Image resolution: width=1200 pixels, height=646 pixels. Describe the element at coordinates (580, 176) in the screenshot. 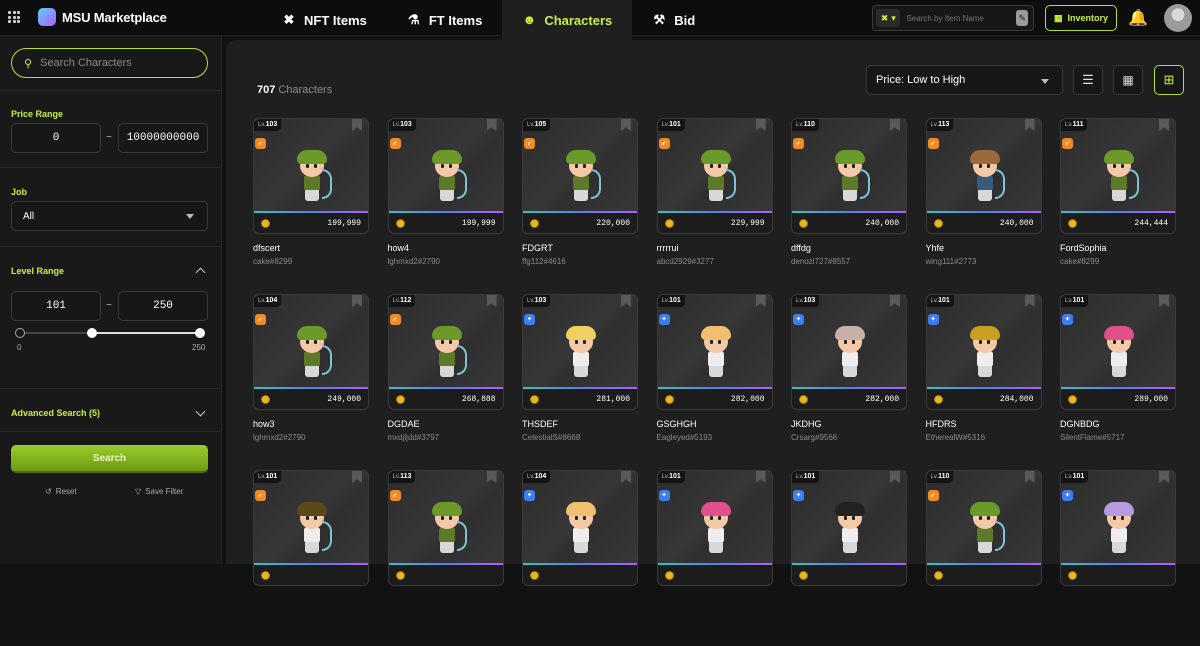

I see `character-image: Lv.105 ➹ 220,000` at that location.